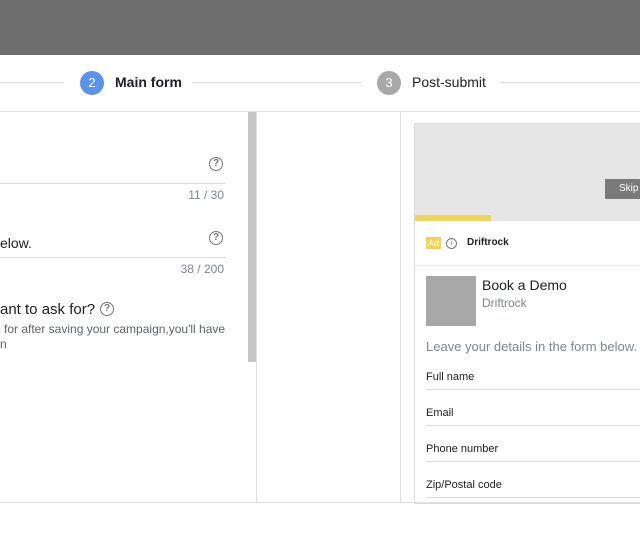 The height and width of the screenshot is (550, 640). I want to click on video-placeholder, so click(527, 172).